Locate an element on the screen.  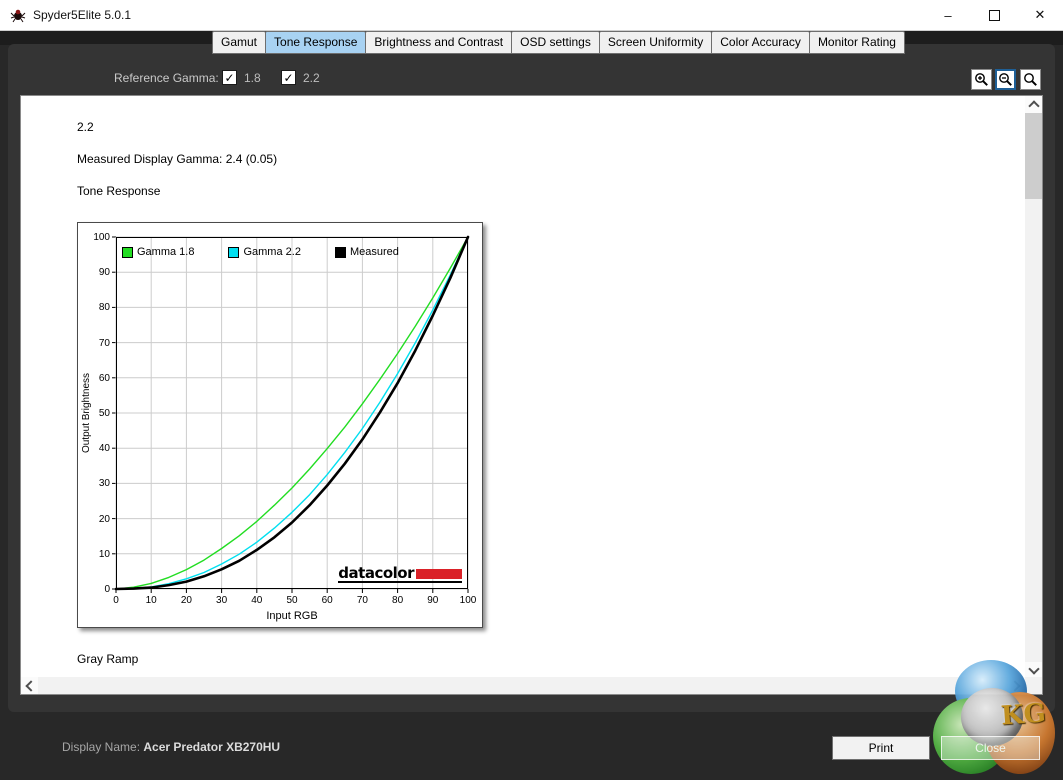
spyder-app-icon is located at coordinates (18, 15).